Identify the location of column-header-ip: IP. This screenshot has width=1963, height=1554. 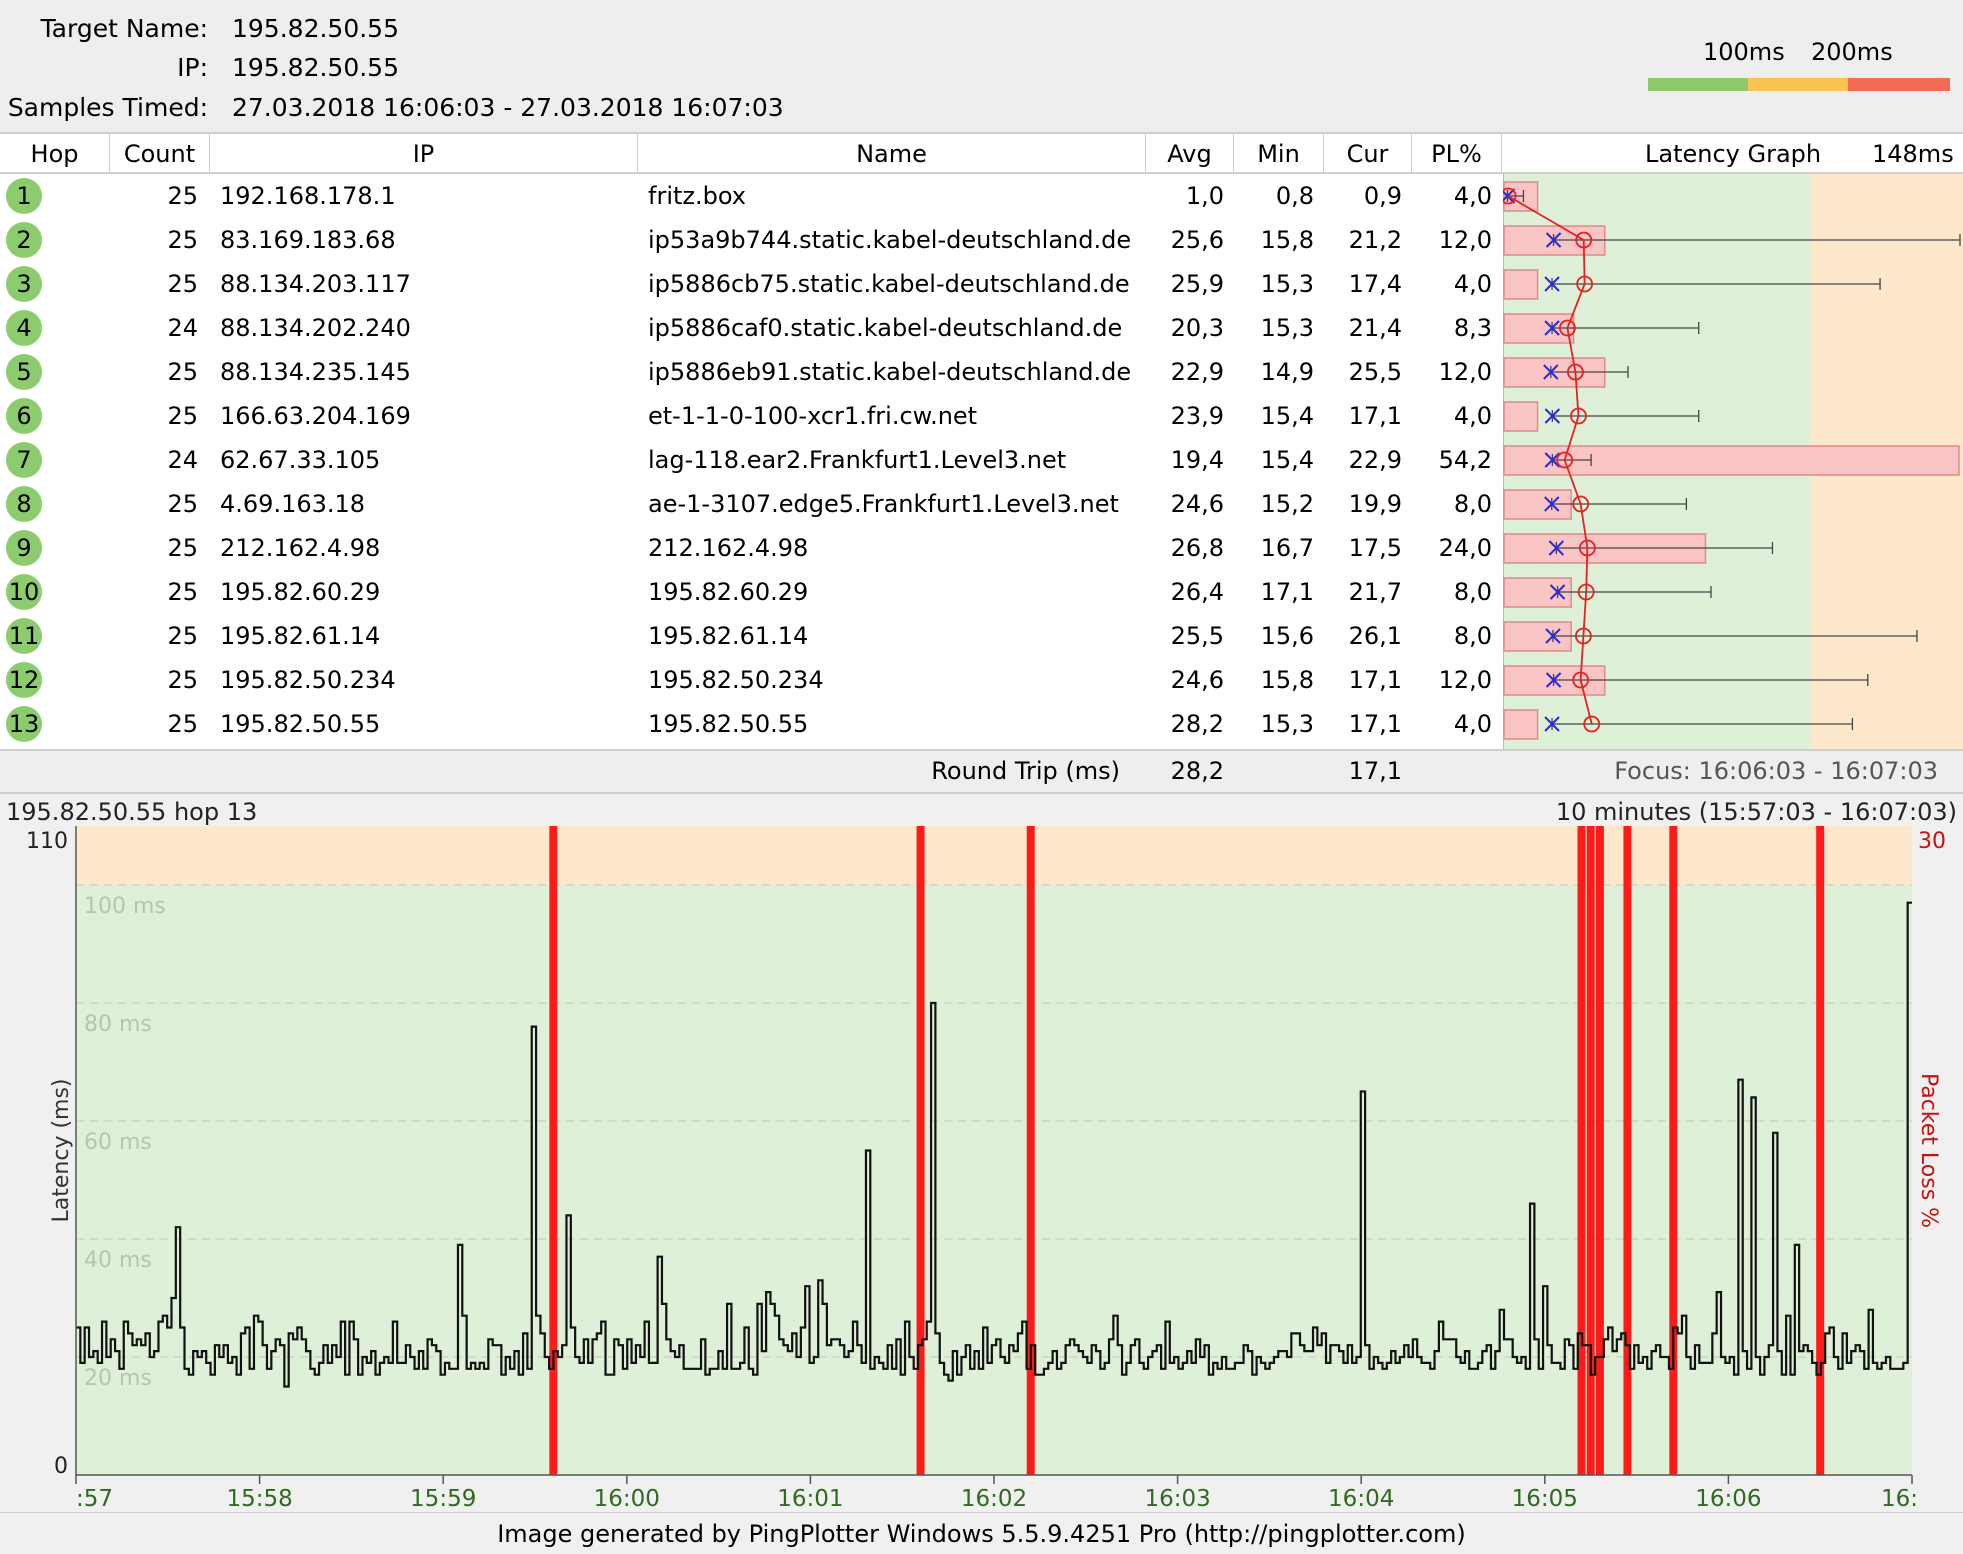
(424, 154).